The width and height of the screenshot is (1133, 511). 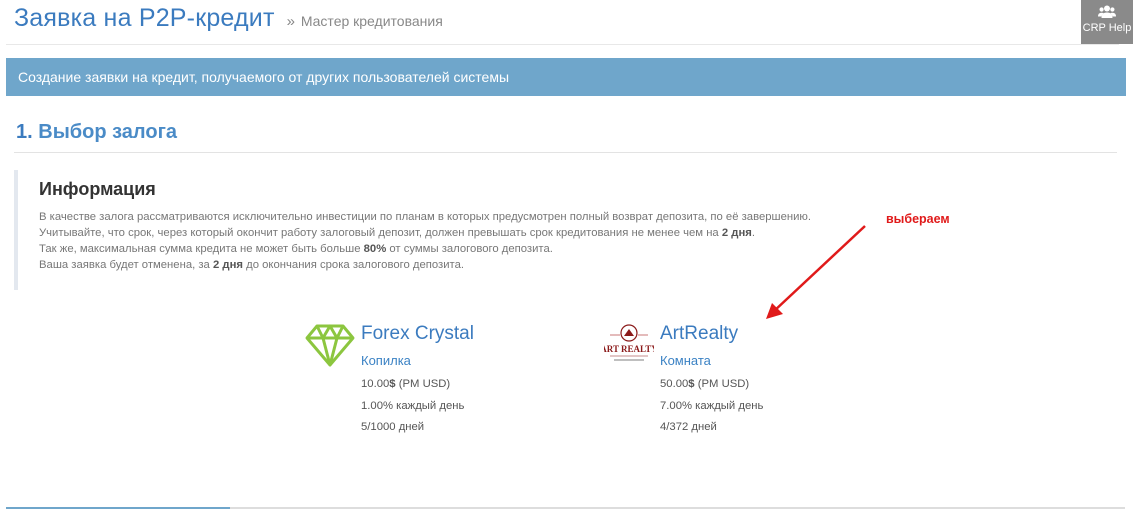 I want to click on info-heading: Информация, so click(x=97, y=189).